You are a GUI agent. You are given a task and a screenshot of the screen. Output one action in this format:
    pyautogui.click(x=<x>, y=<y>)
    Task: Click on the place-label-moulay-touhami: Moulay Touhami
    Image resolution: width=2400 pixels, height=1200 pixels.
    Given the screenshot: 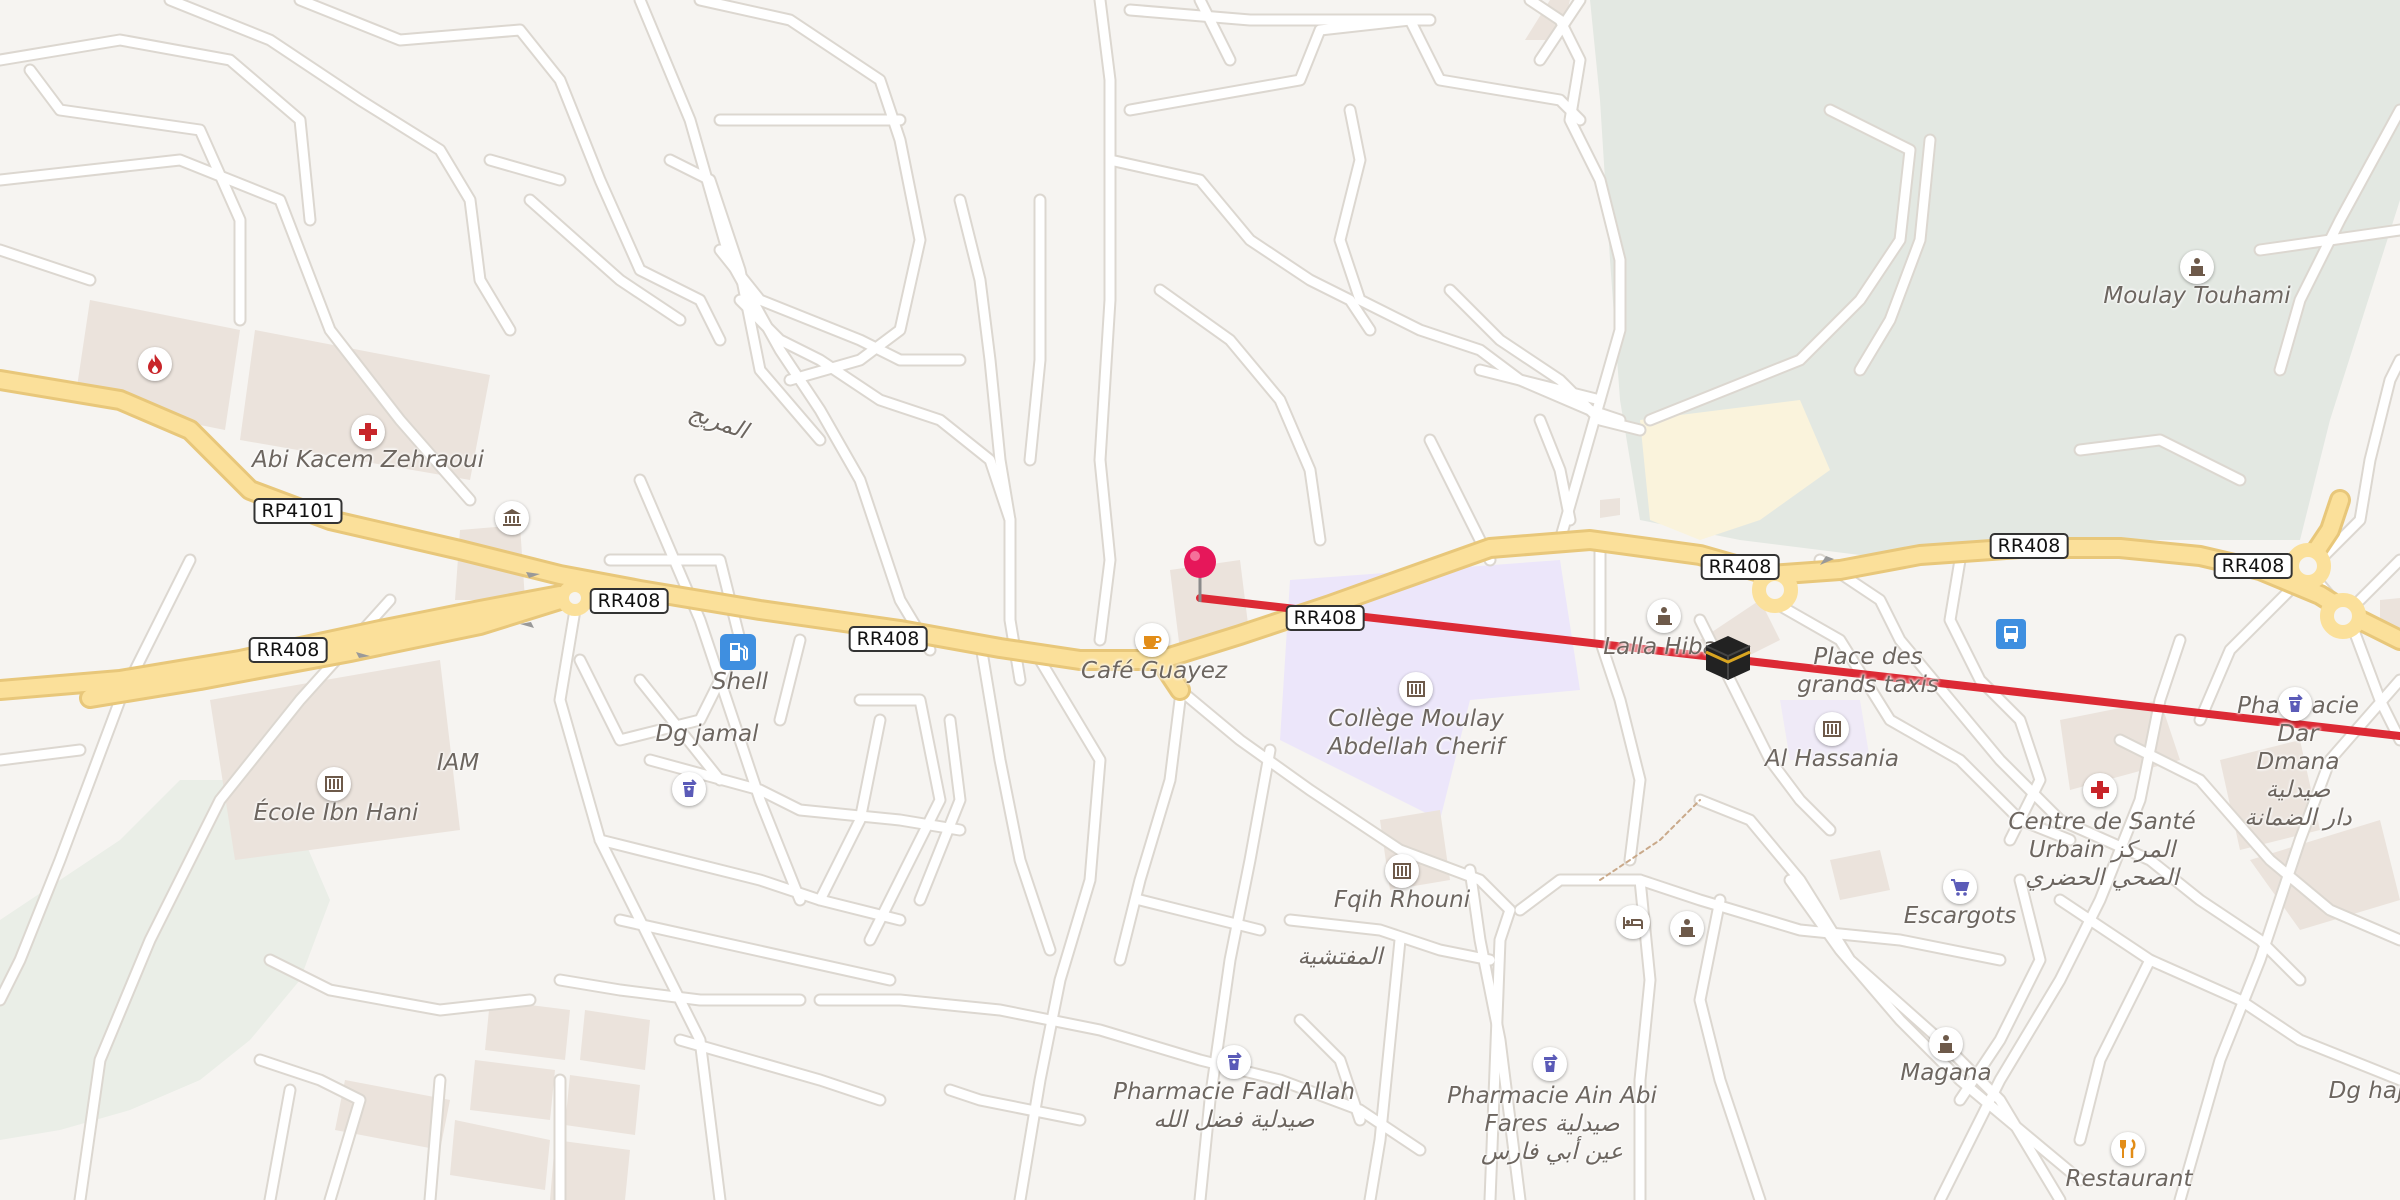 What is the action you would take?
    pyautogui.click(x=2196, y=296)
    